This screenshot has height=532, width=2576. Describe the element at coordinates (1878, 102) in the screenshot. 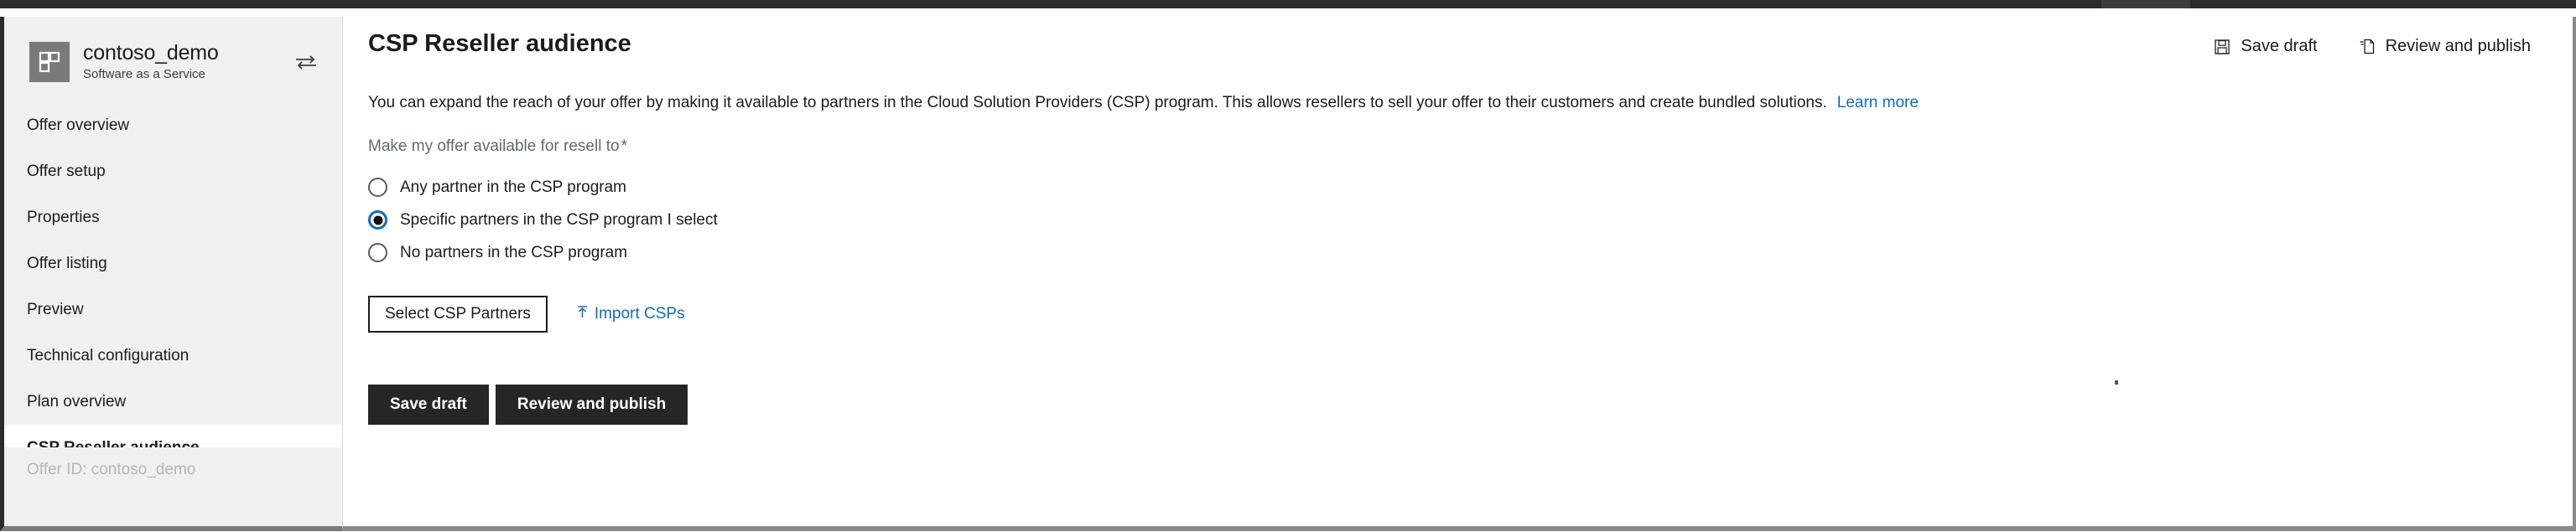

I see `learn-more-link: Learn more` at that location.